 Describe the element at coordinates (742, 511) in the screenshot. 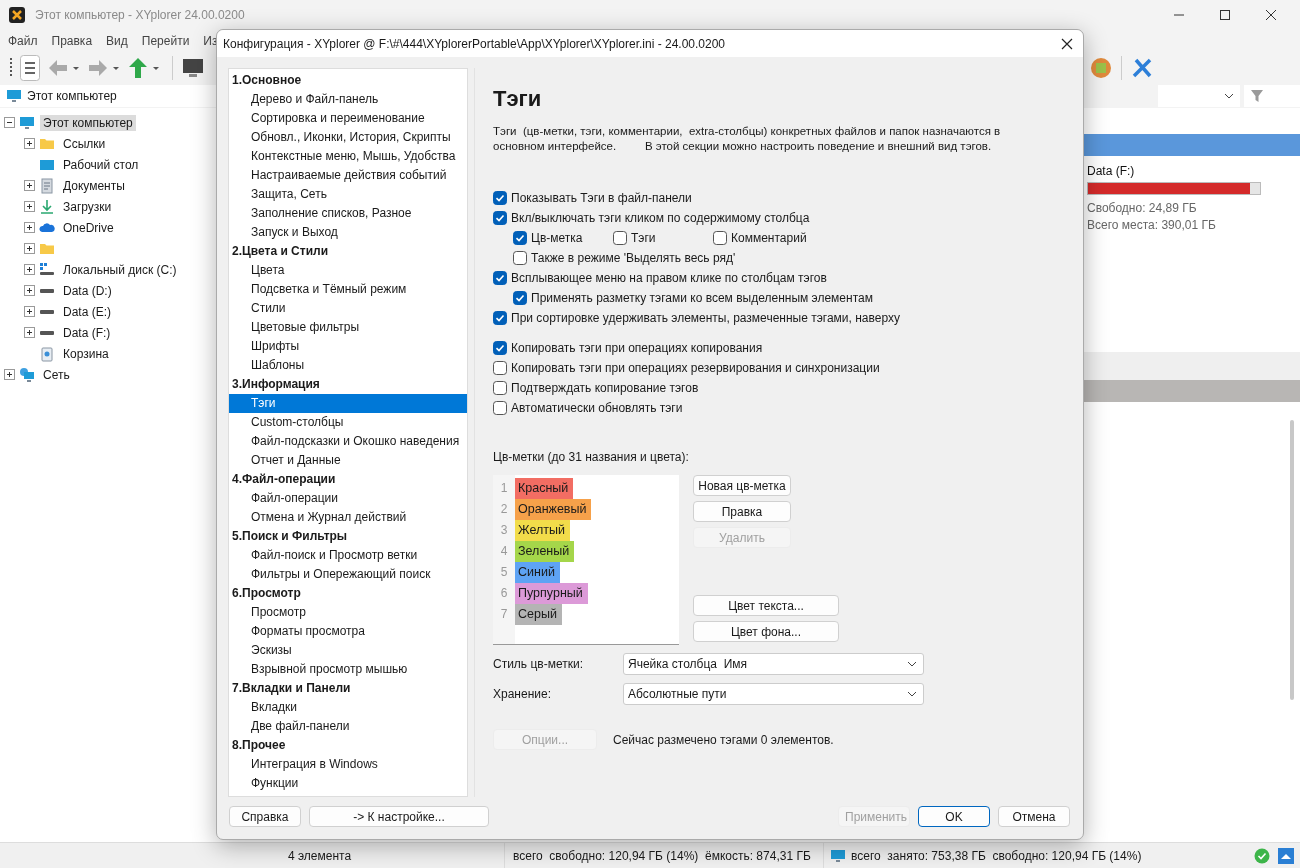

I see `label-button: Правка` at that location.